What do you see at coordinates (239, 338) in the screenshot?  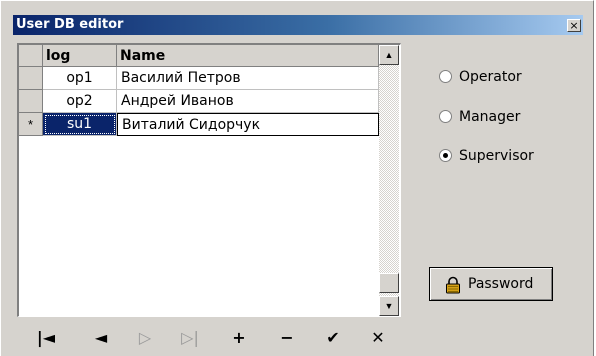 I see `insert-record-button: +` at bounding box center [239, 338].